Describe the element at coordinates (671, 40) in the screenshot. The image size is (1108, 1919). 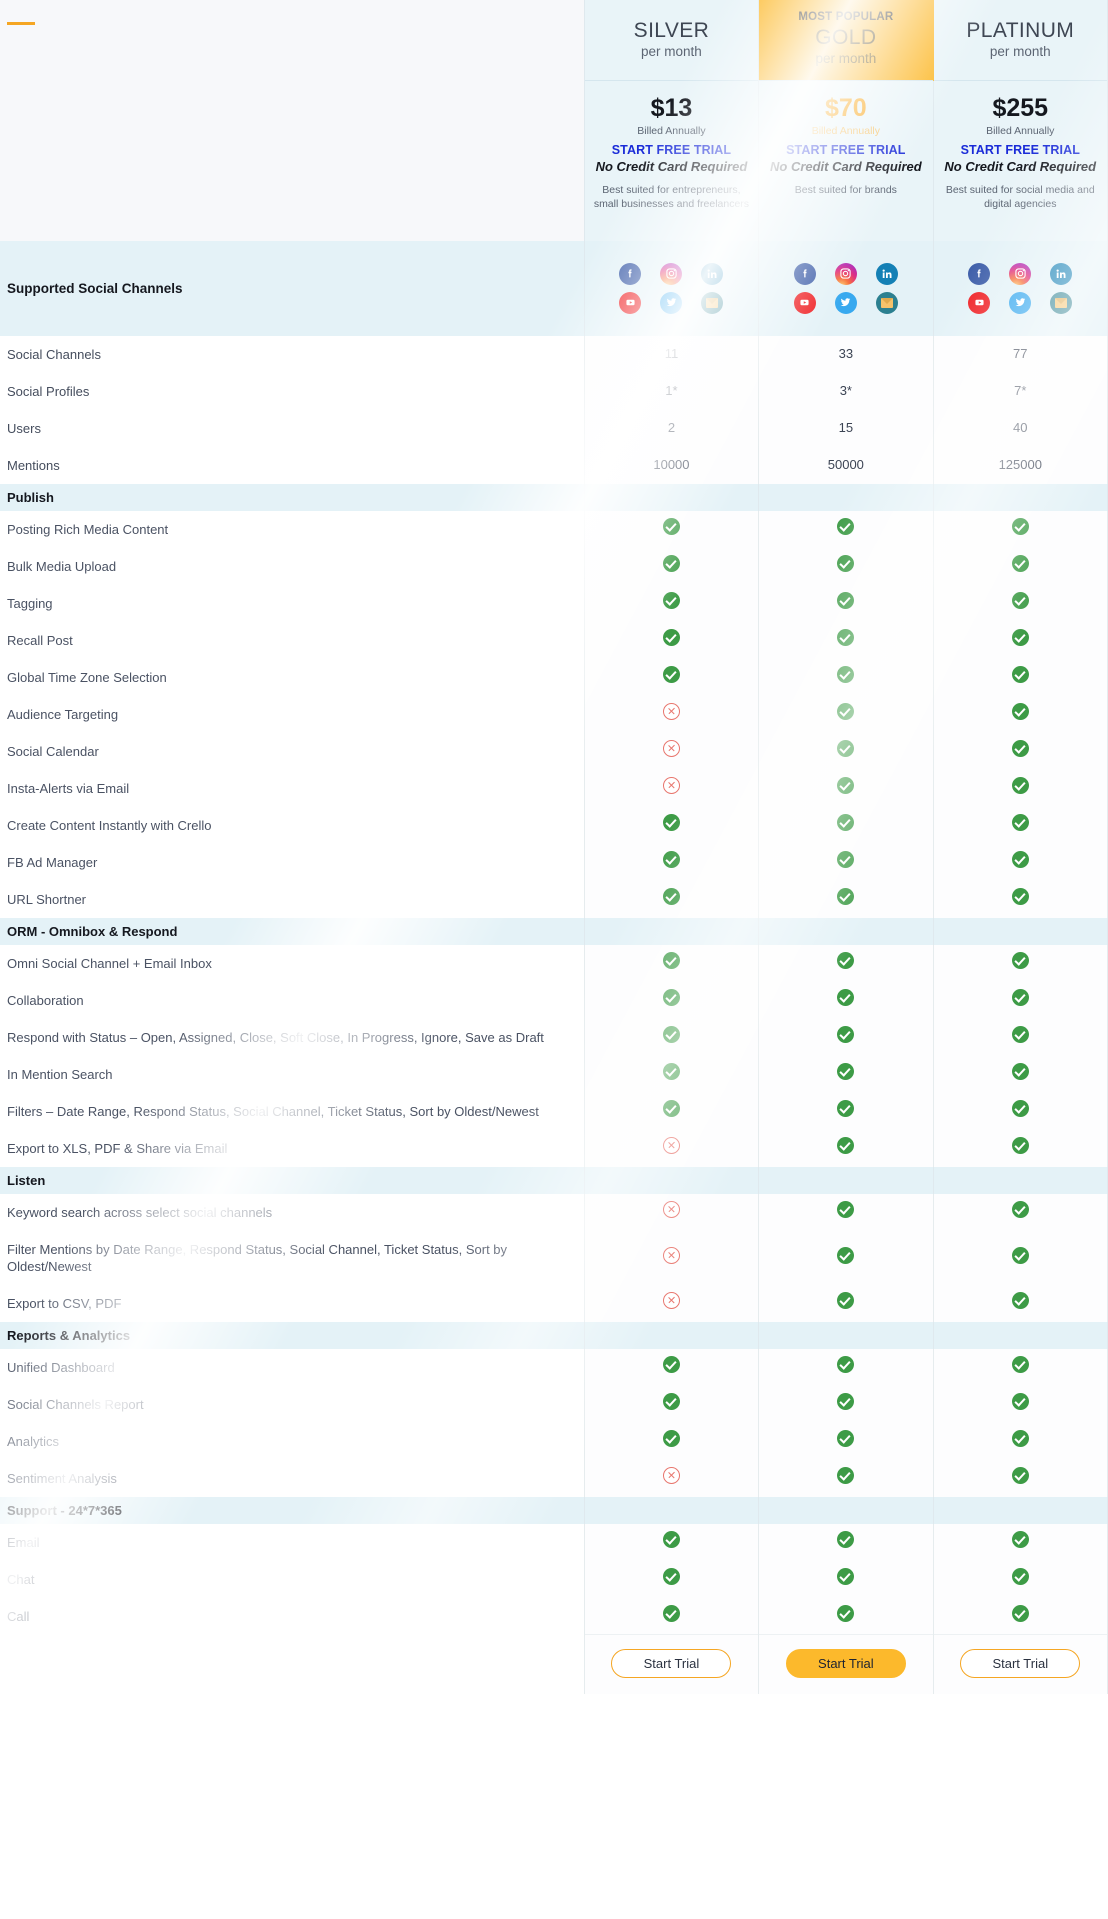
I see `plan-header-silver: SILVER per month` at that location.